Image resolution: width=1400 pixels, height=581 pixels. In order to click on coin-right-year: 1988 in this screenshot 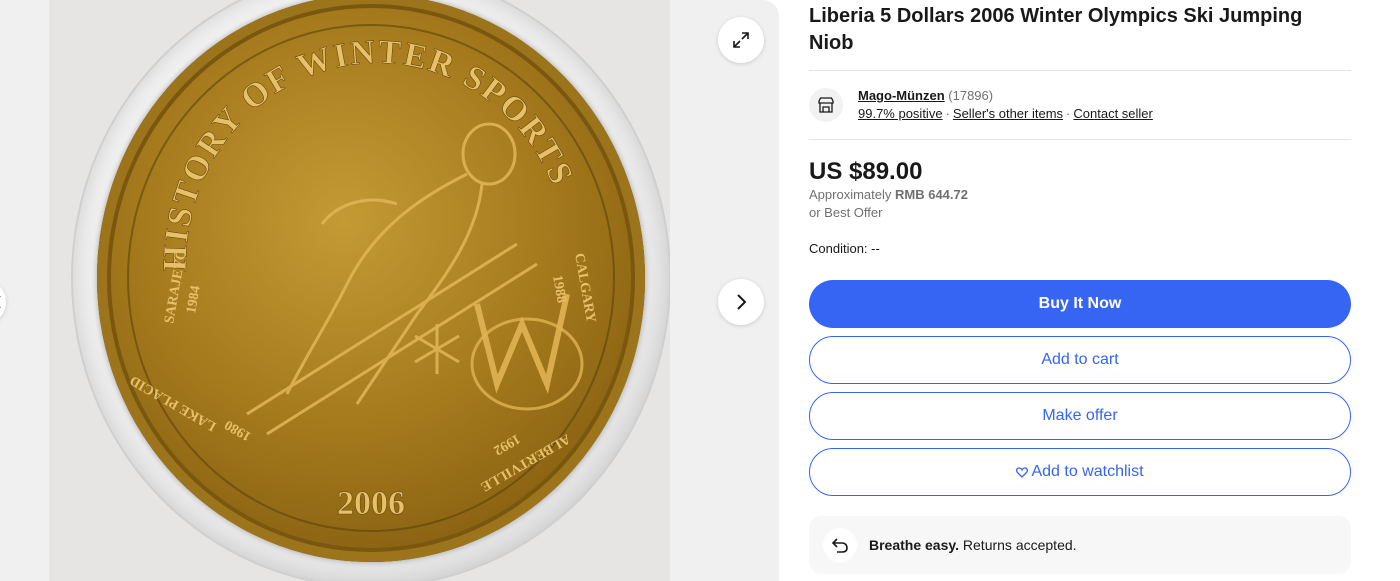, I will do `click(559, 289)`.